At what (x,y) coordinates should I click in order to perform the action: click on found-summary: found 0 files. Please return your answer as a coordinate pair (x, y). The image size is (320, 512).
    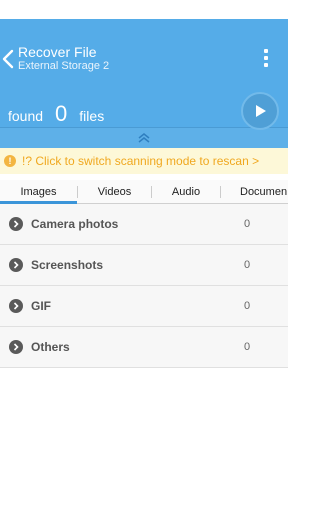
    Looking at the image, I should click on (56, 114).